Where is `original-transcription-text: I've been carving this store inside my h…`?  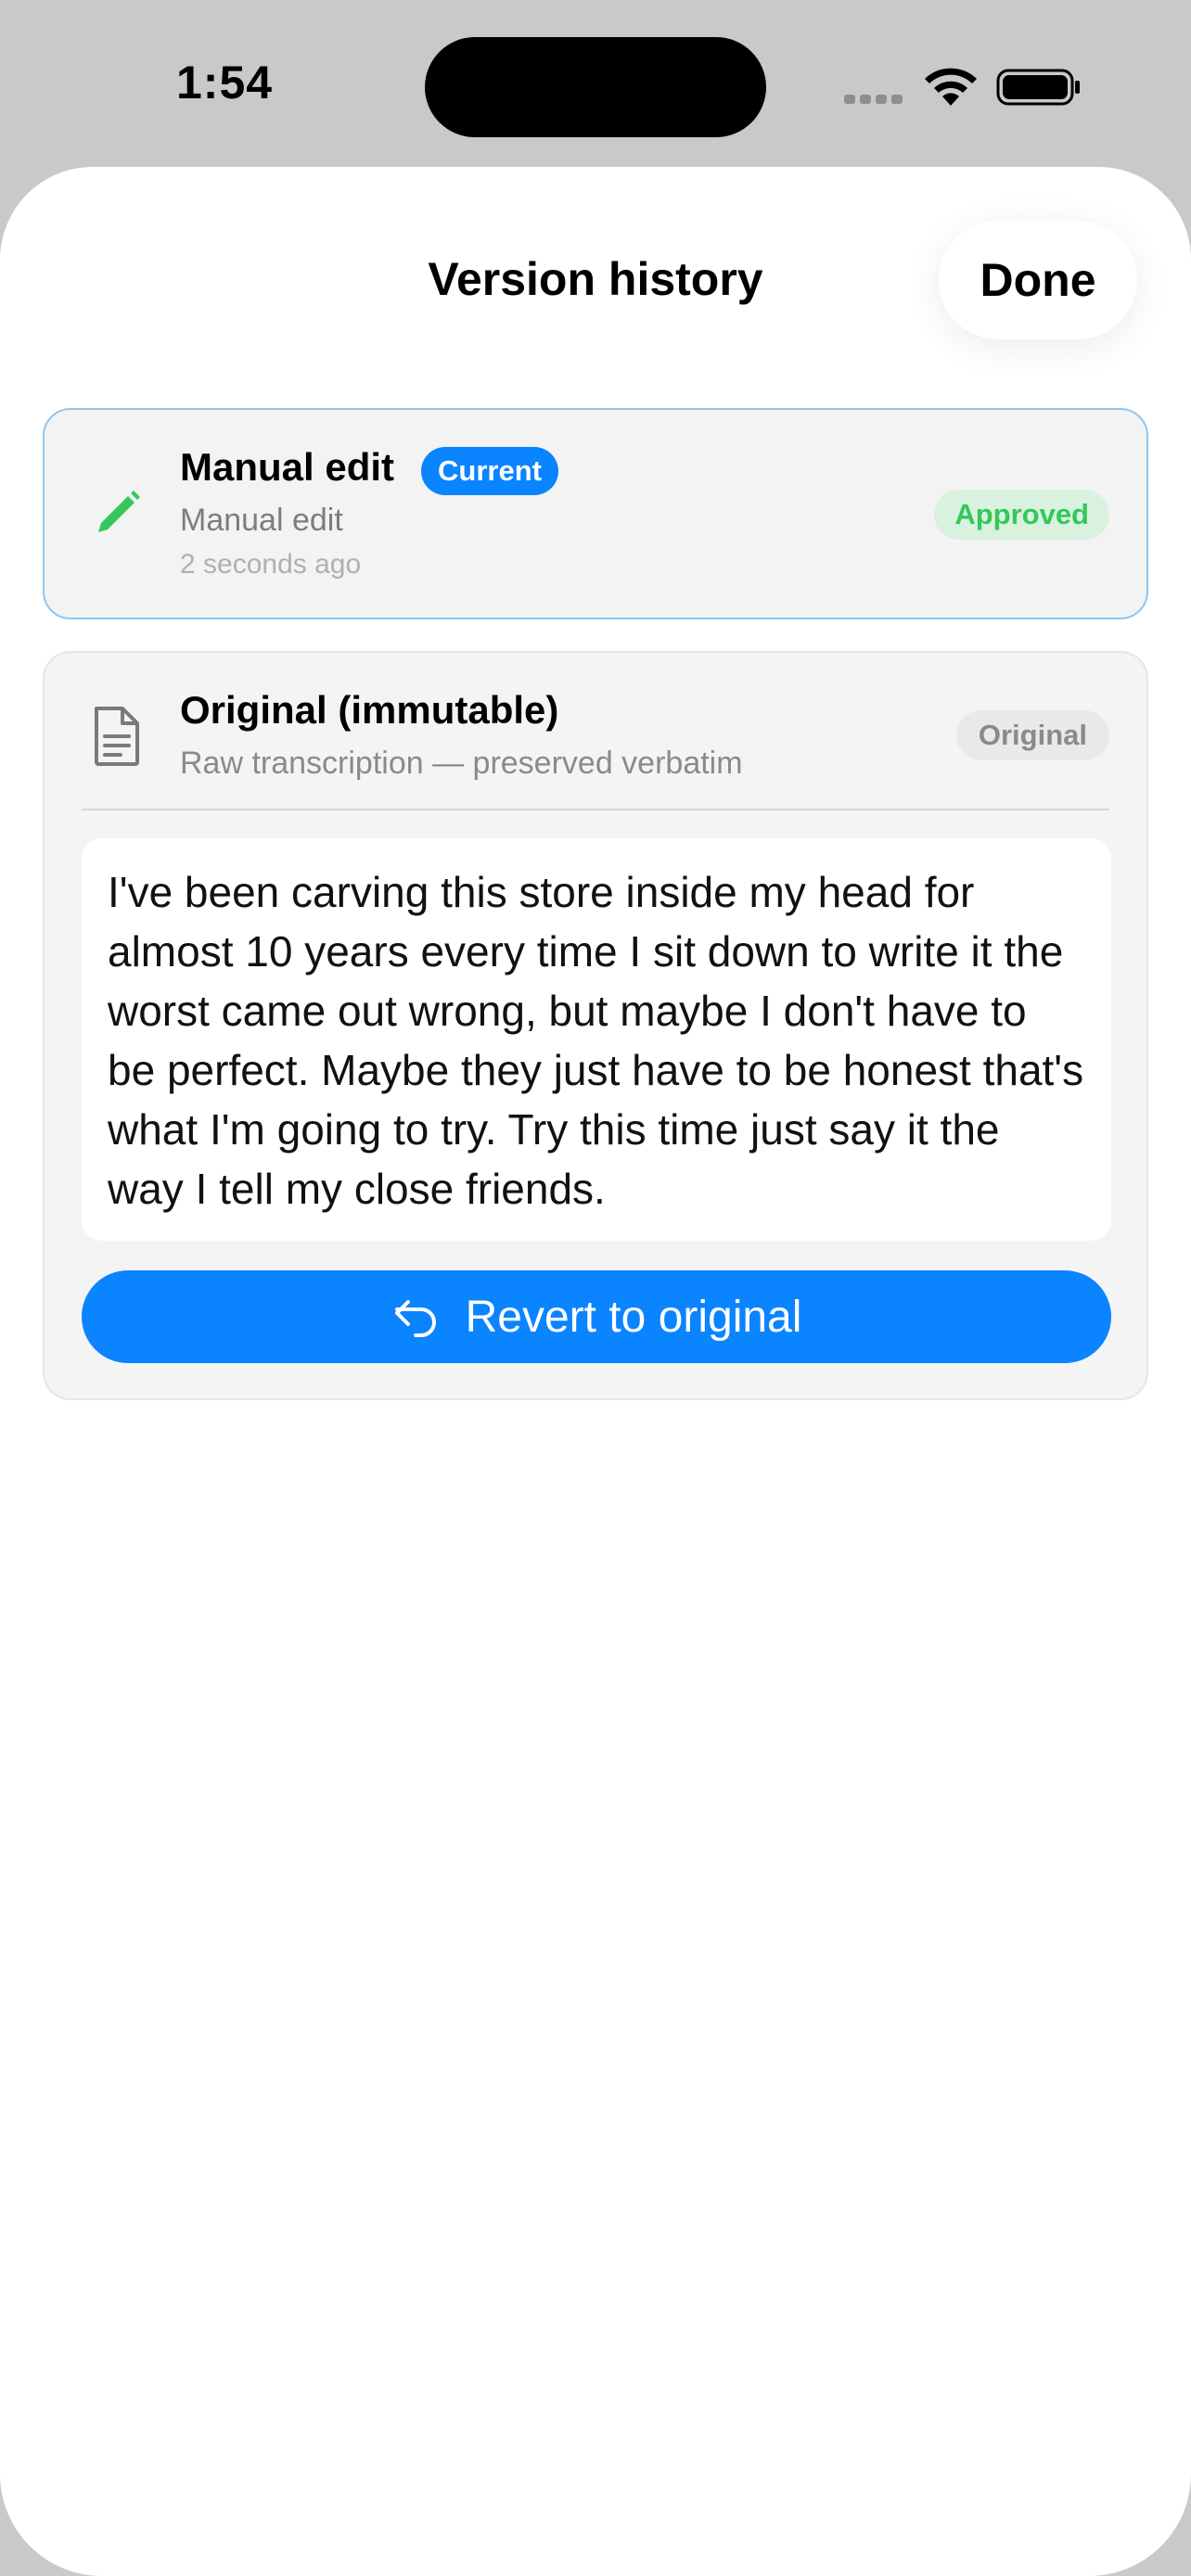 original-transcription-text: I've been carving this store inside my h… is located at coordinates (597, 1039).